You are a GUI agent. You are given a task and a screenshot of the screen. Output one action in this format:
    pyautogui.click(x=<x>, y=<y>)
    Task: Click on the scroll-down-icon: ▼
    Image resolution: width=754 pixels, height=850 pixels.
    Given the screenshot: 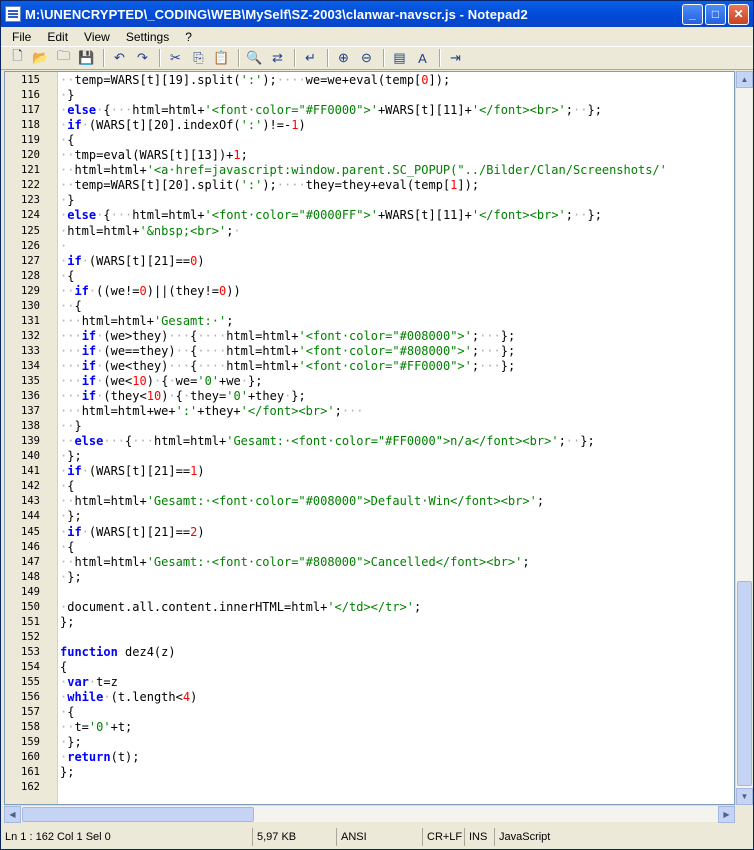 What is the action you would take?
    pyautogui.click(x=744, y=796)
    